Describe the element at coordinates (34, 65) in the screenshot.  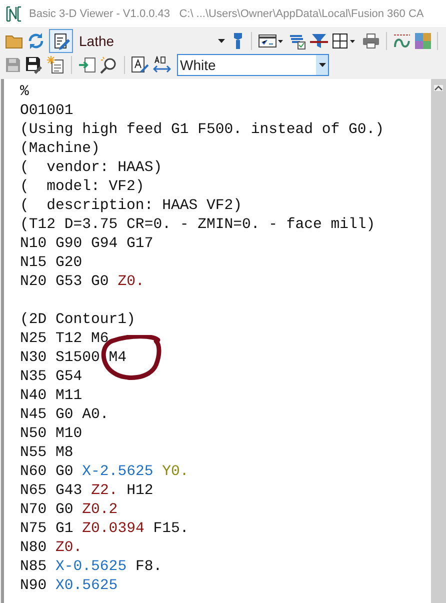
I see `save-as-icon` at that location.